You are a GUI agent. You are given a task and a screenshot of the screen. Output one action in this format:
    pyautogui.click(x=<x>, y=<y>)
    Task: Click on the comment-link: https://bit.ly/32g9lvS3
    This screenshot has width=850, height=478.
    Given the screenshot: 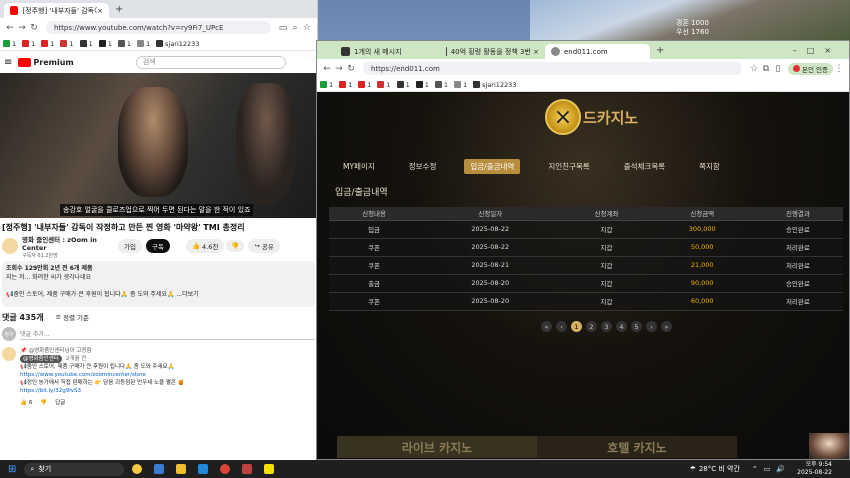 What is the action you would take?
    pyautogui.click(x=102, y=391)
    